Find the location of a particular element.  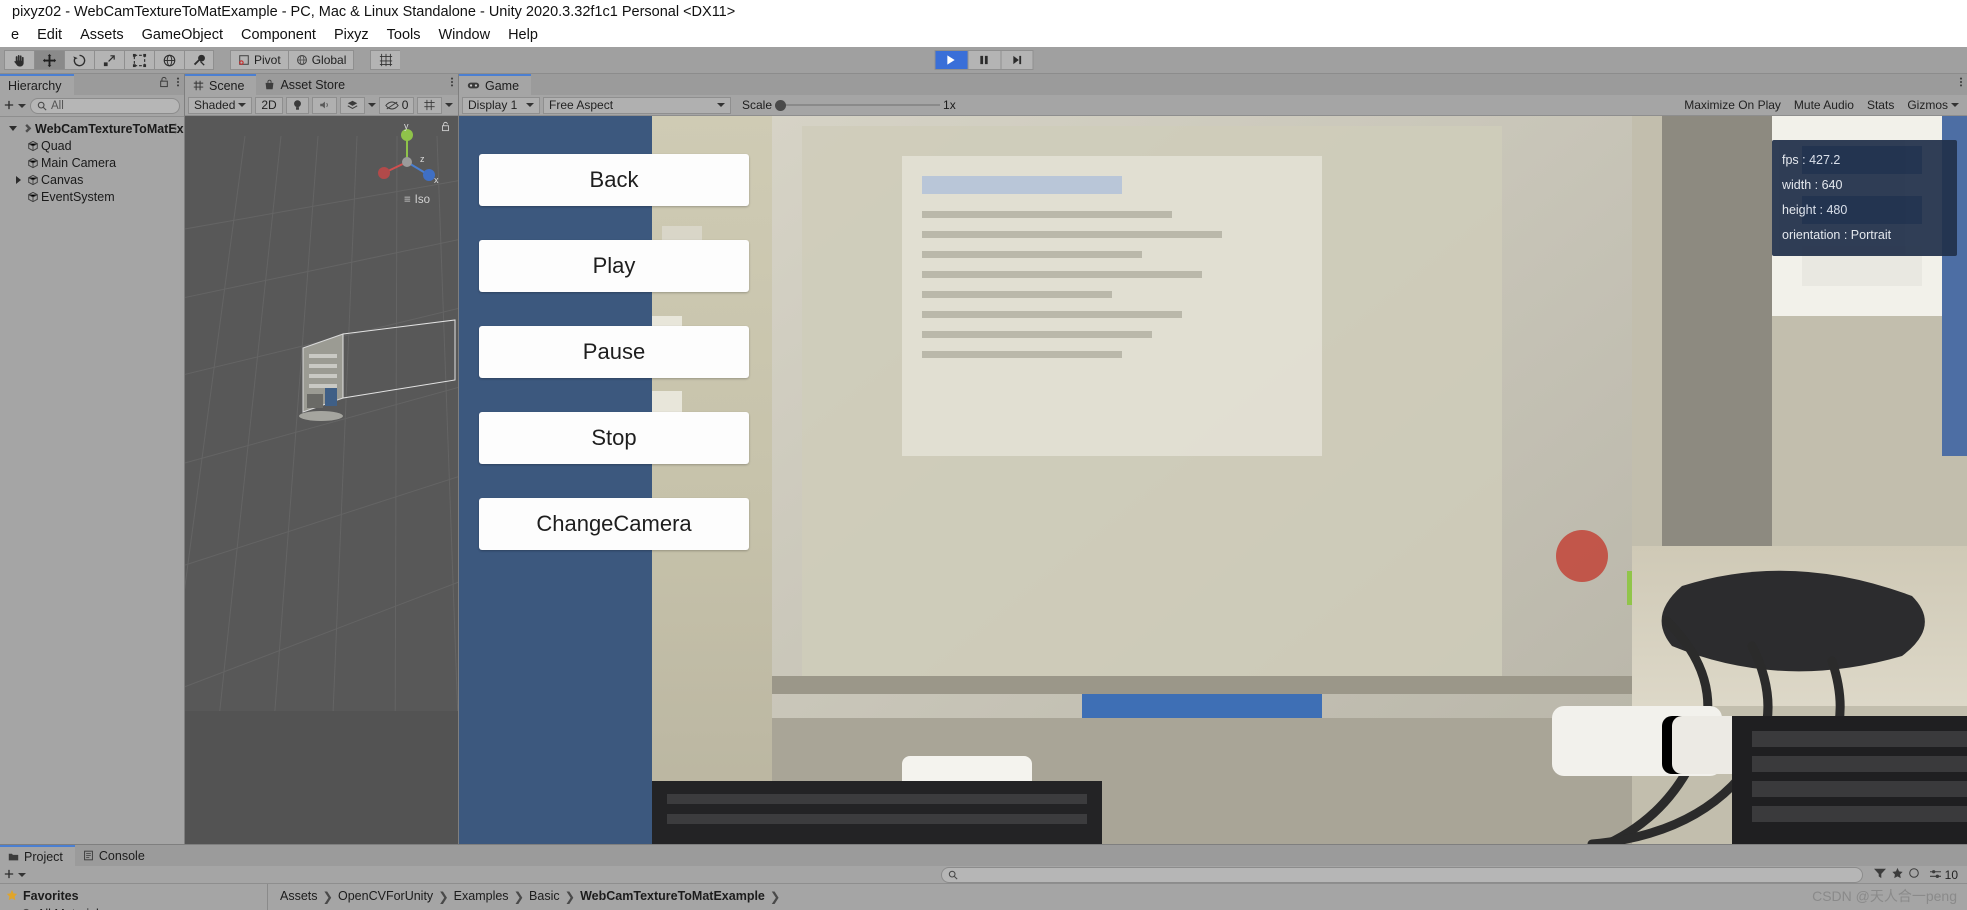

hierarchy-search-input: All is located at coordinates (105, 105).